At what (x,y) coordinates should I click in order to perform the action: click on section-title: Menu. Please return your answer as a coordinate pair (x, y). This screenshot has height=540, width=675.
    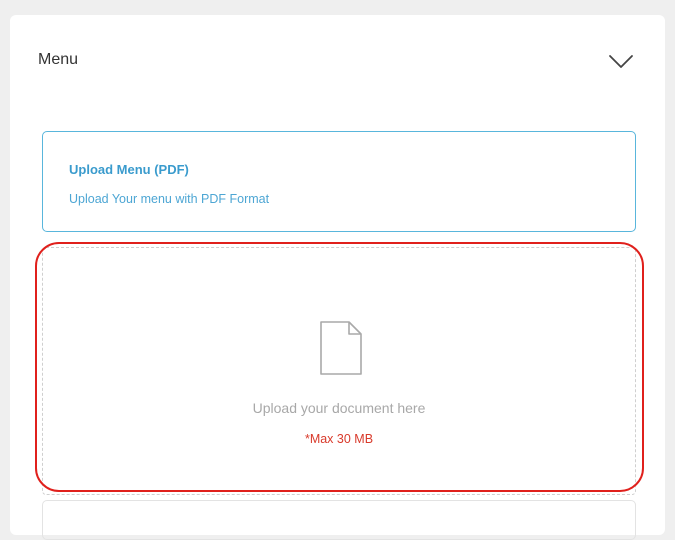
    Looking at the image, I should click on (58, 59).